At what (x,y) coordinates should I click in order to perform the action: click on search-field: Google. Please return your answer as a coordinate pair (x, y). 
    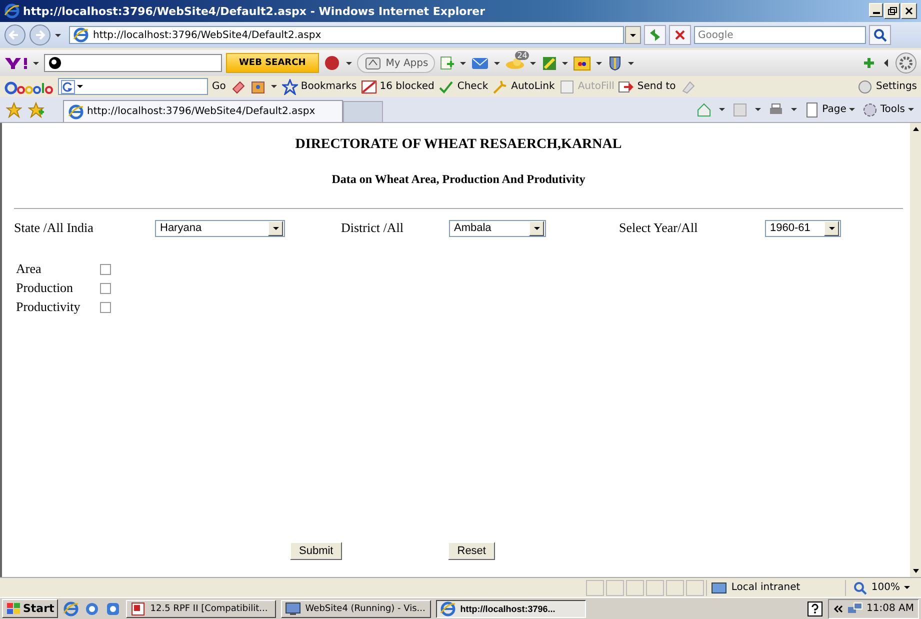
    Looking at the image, I should click on (780, 35).